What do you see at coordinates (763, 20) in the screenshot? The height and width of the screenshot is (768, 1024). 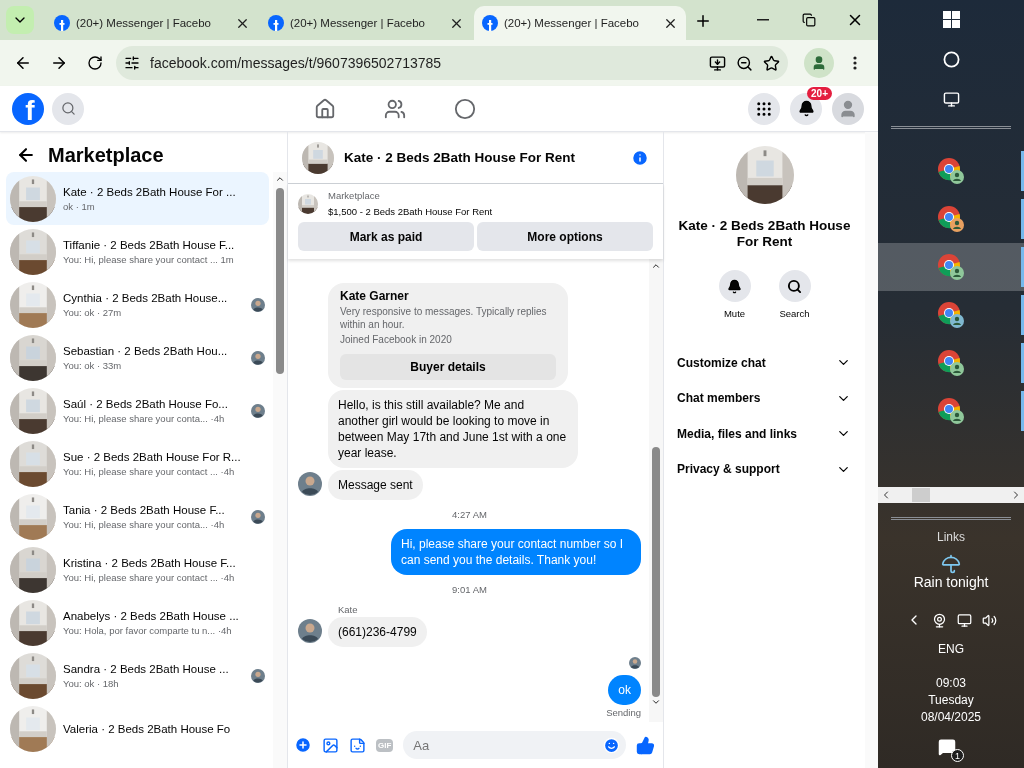 I see `minimize-icon` at bounding box center [763, 20].